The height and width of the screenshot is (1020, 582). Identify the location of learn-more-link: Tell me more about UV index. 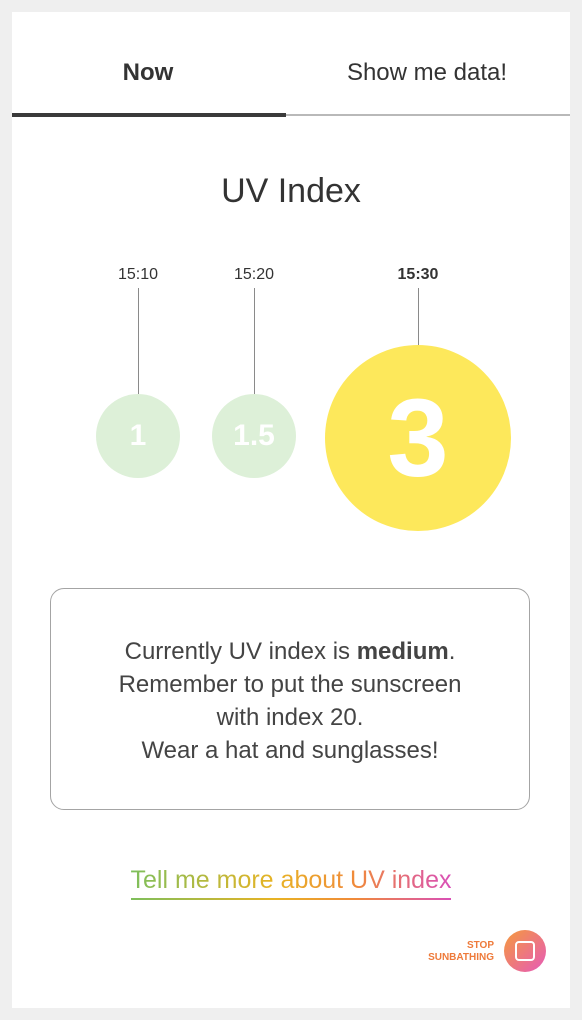
(291, 883).